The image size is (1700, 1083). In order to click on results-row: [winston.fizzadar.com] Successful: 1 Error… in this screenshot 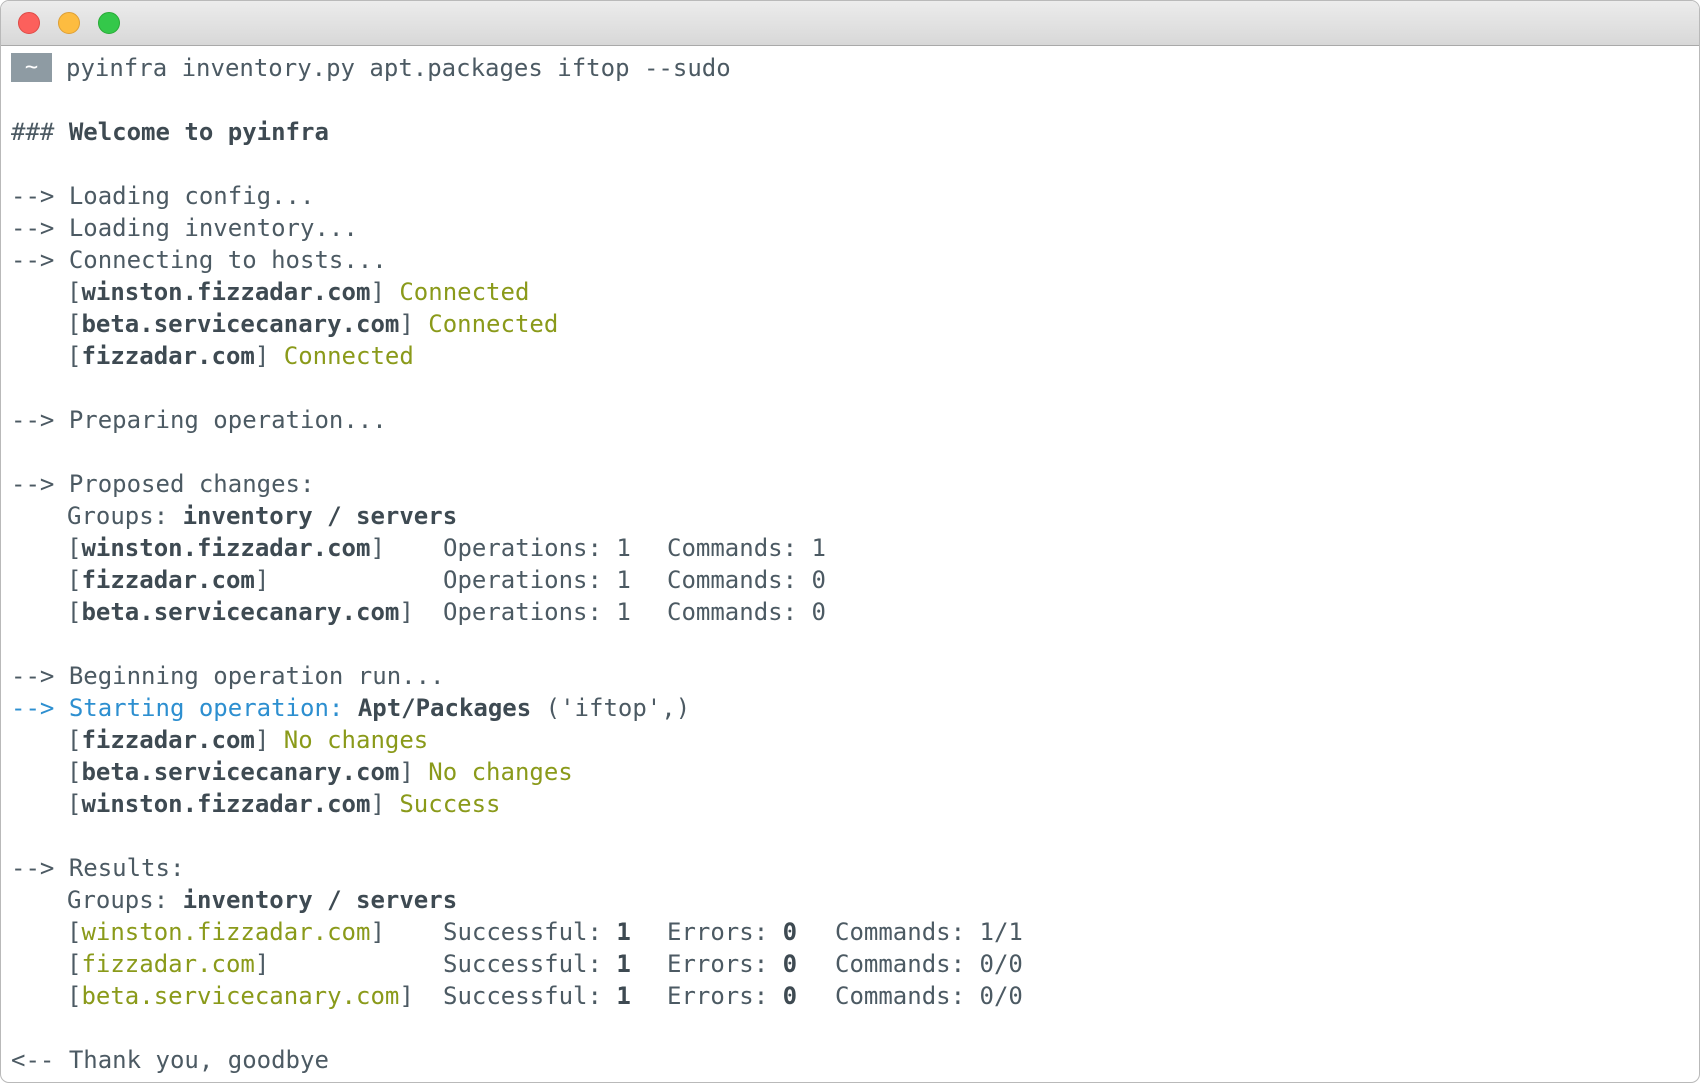, I will do `click(545, 932)`.